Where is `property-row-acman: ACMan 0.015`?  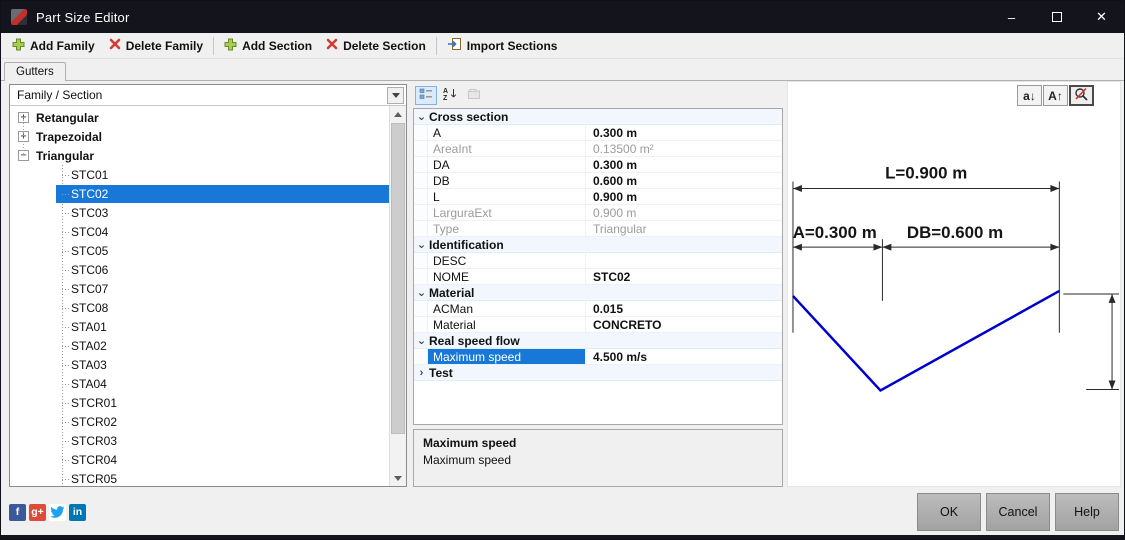
property-row-acman: ACMan 0.015 is located at coordinates (598, 309).